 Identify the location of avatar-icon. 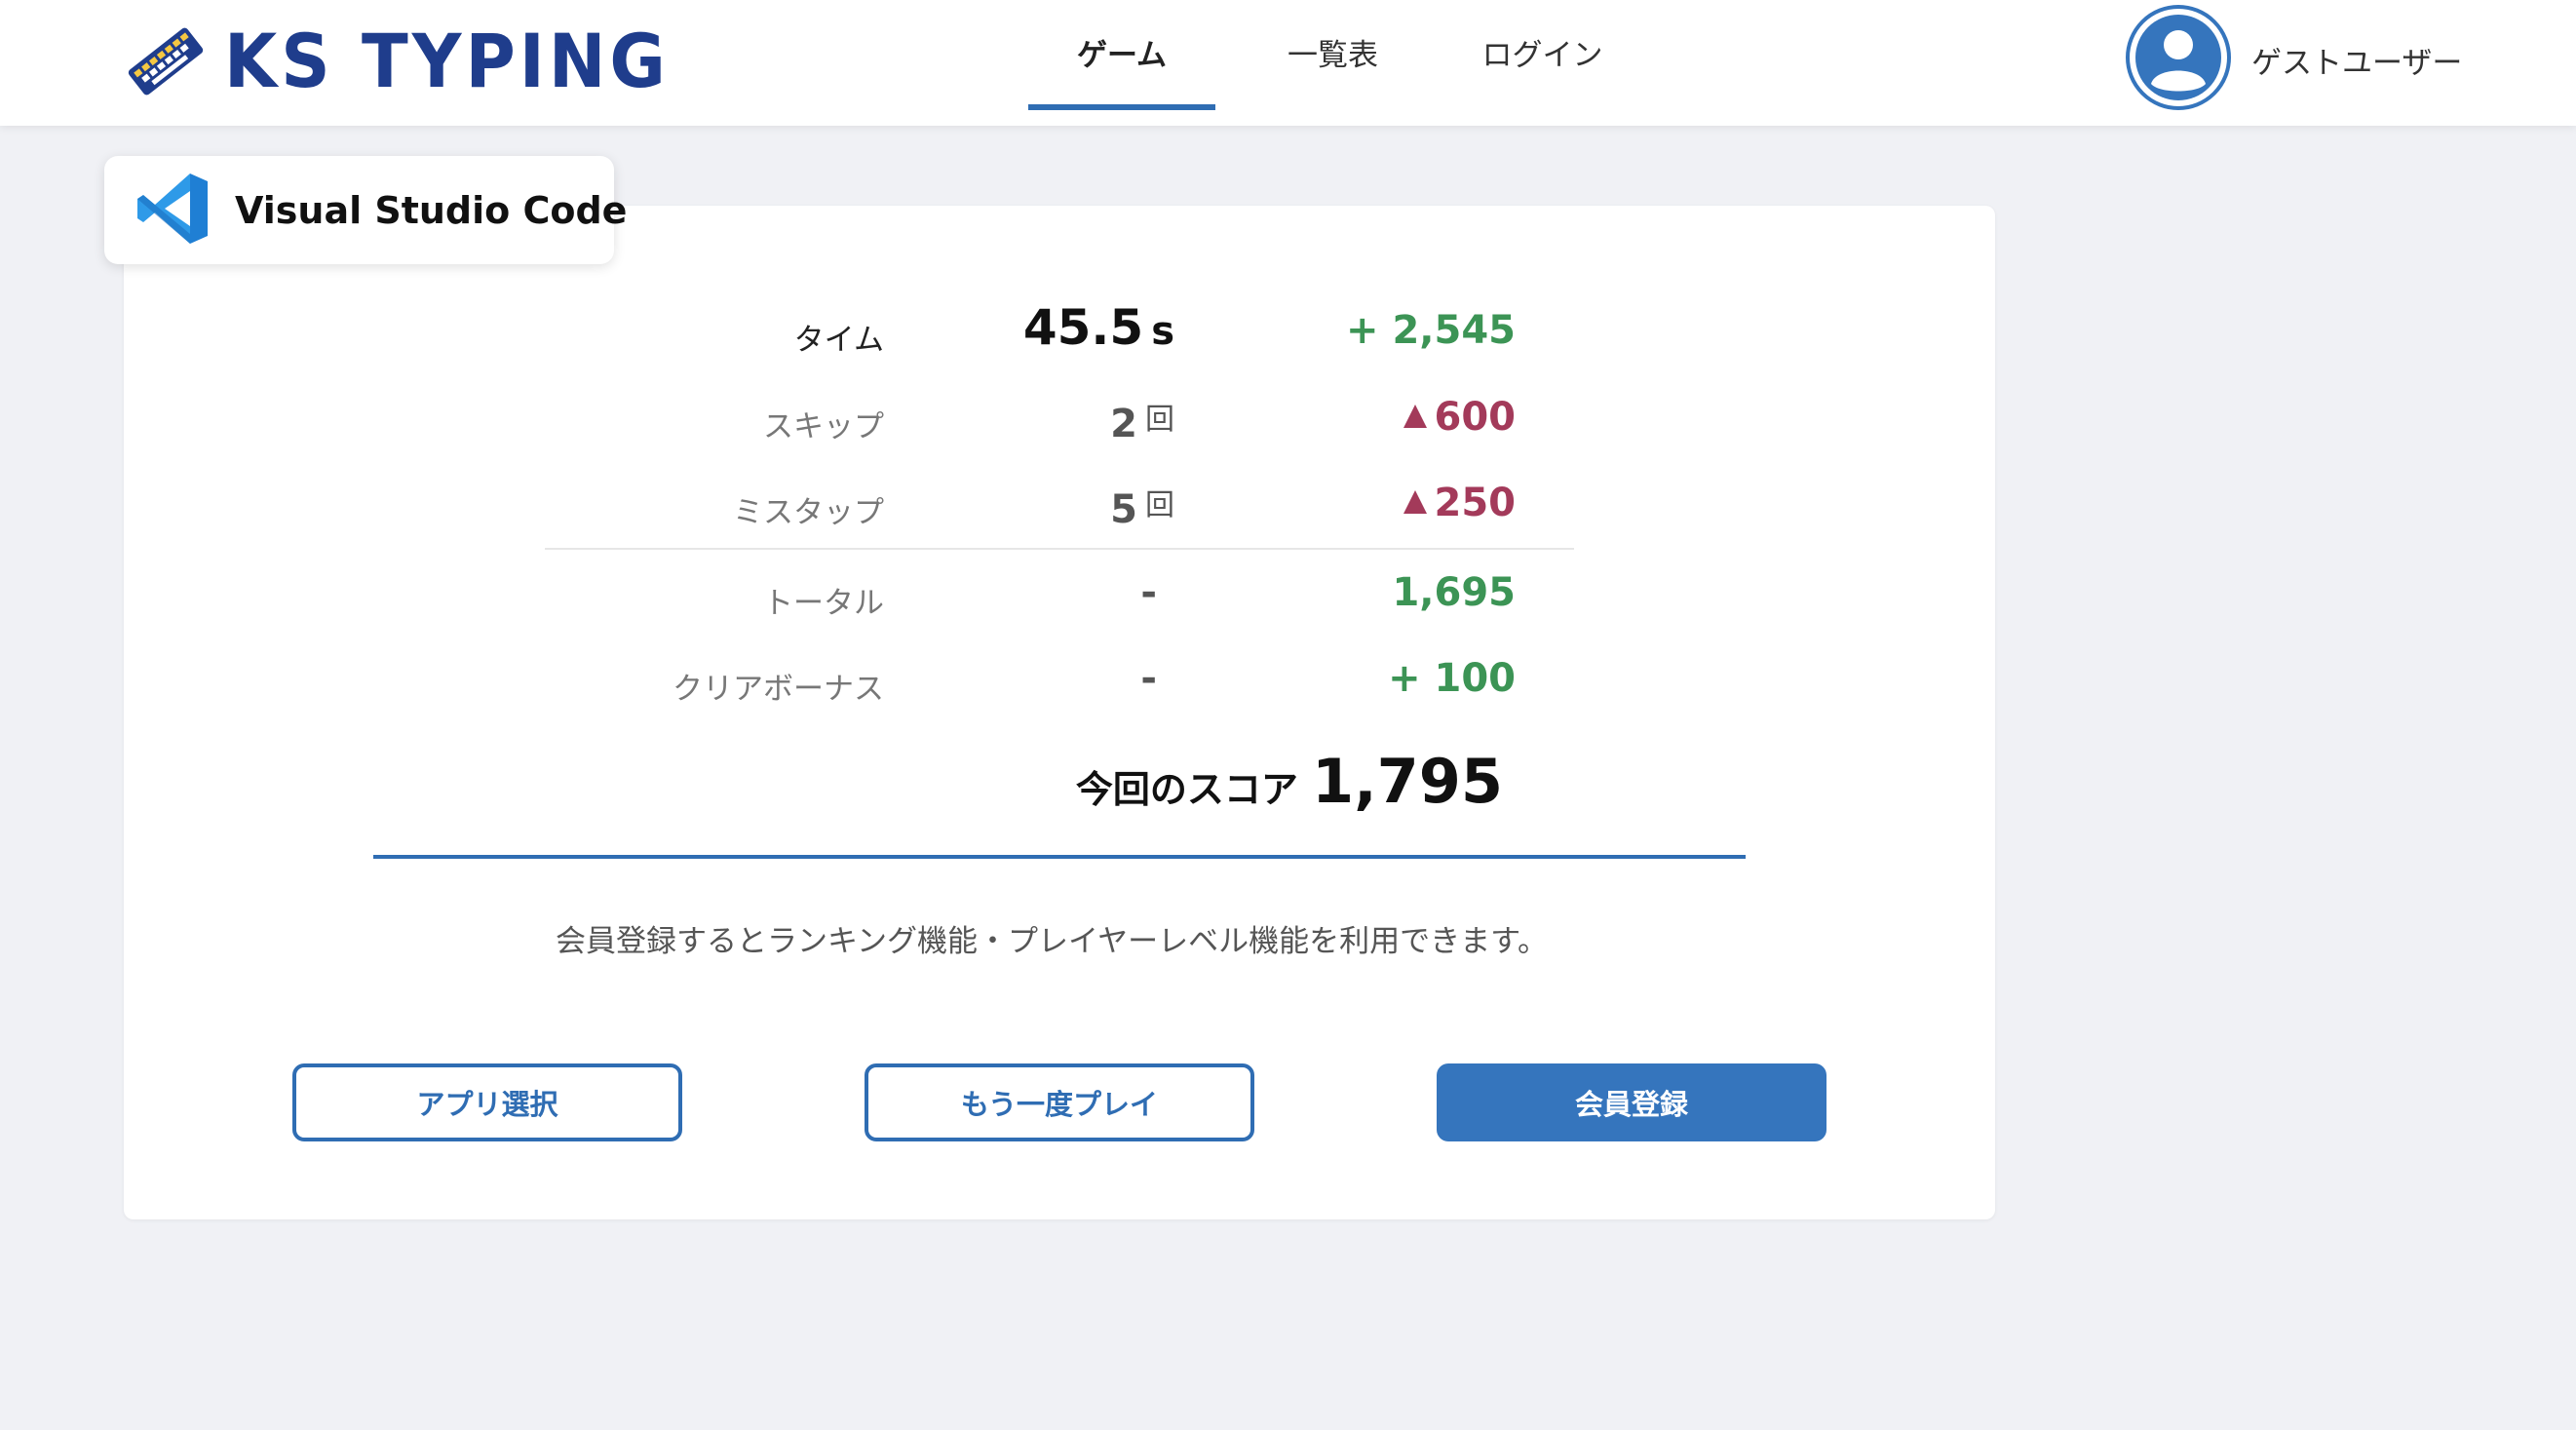
(2178, 60).